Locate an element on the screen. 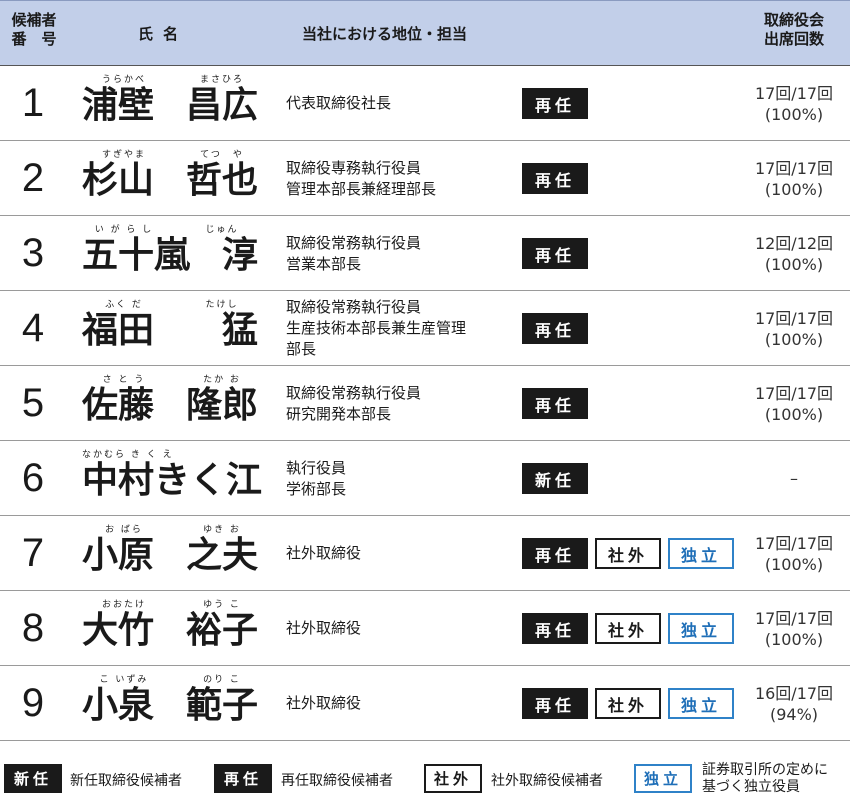 The image size is (850, 798). position-line: 生産技術本部長兼生産管理 is located at coordinates (376, 328).